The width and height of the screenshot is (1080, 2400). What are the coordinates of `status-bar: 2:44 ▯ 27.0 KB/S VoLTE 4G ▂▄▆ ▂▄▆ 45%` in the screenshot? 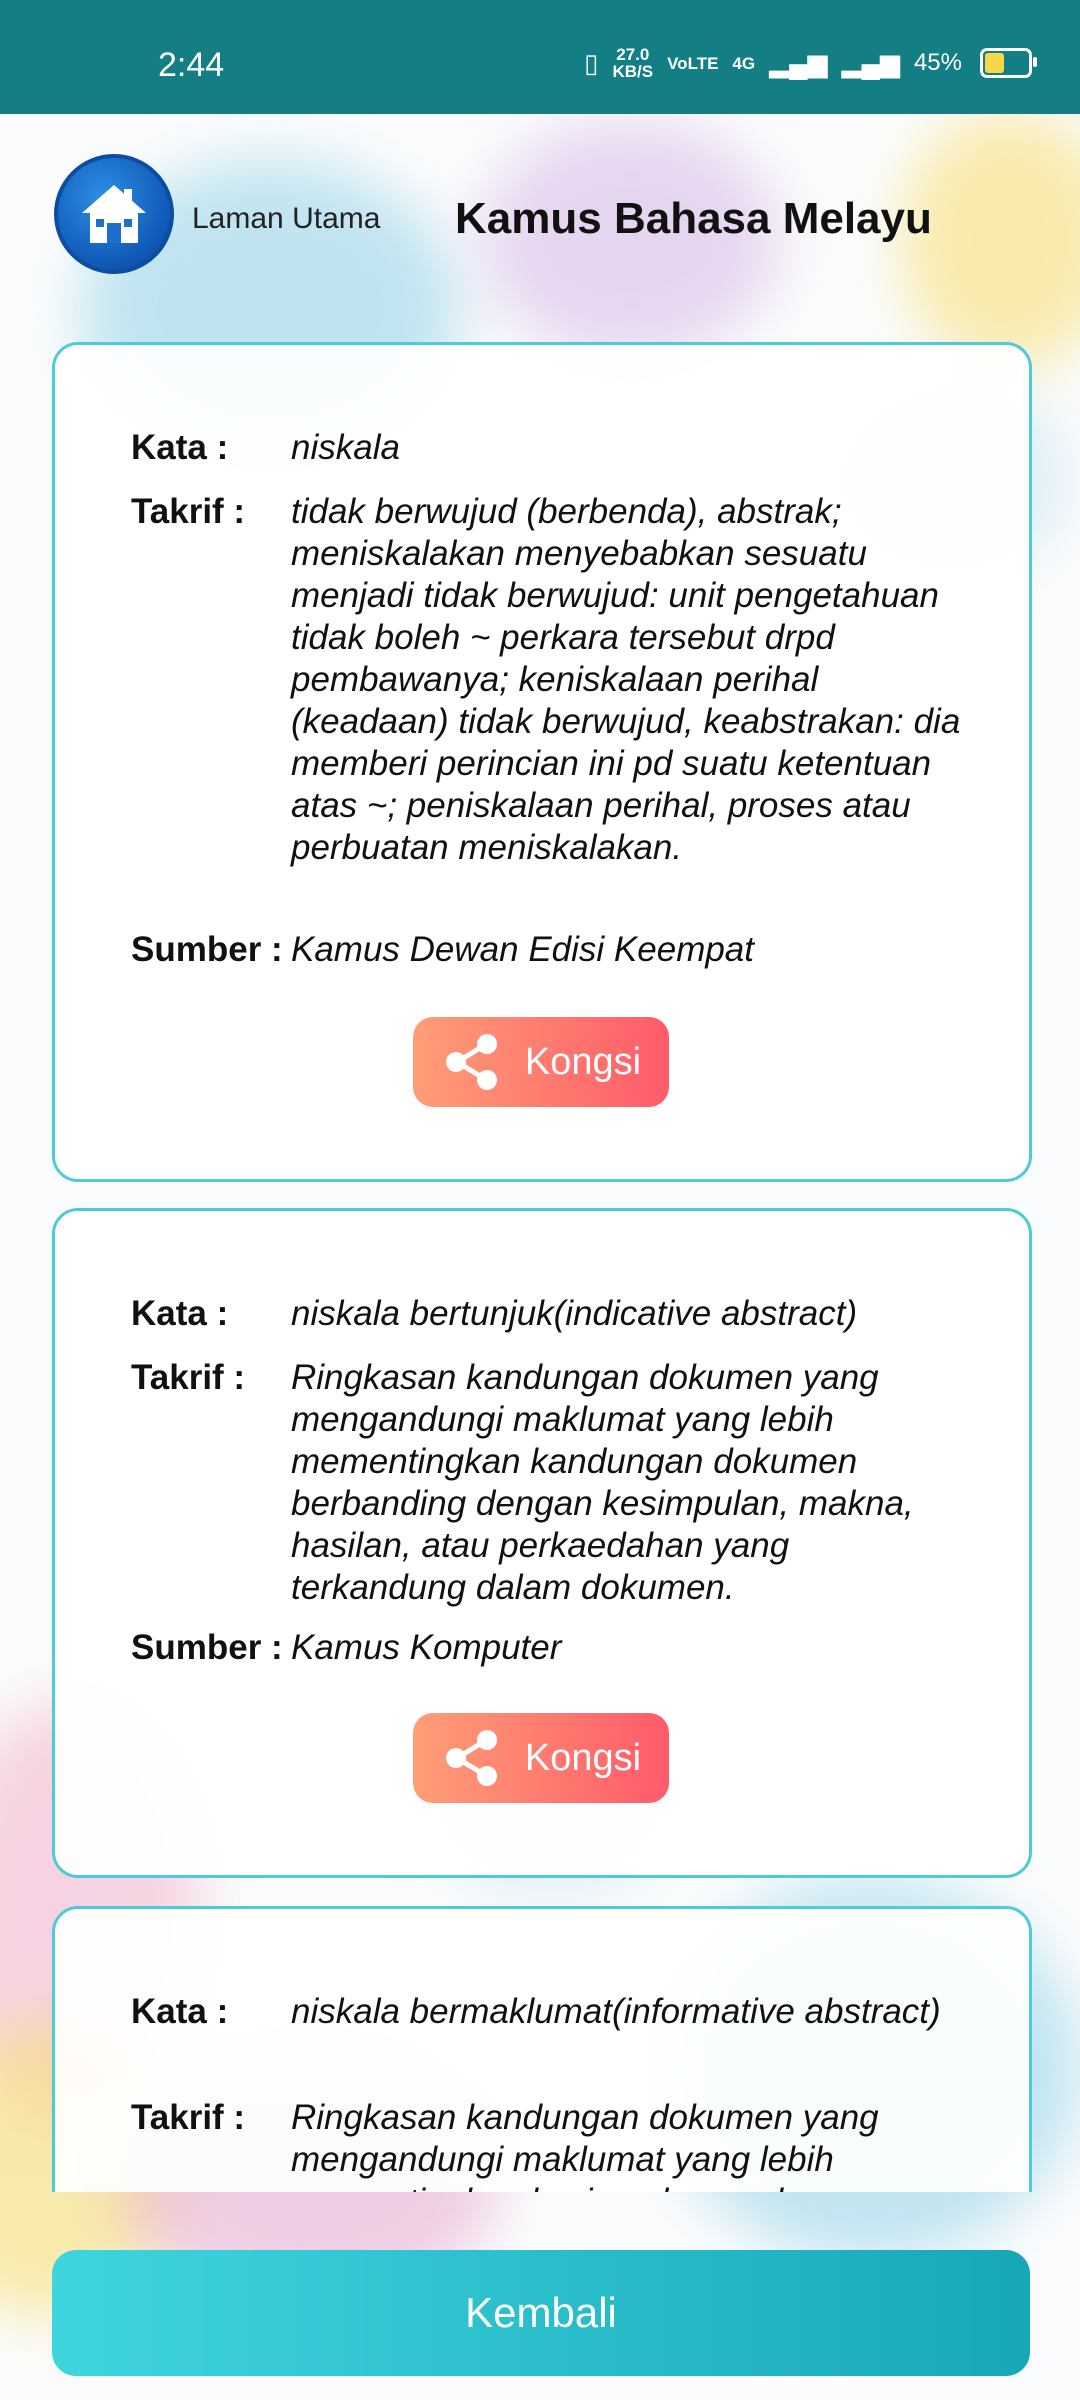 It's located at (540, 57).